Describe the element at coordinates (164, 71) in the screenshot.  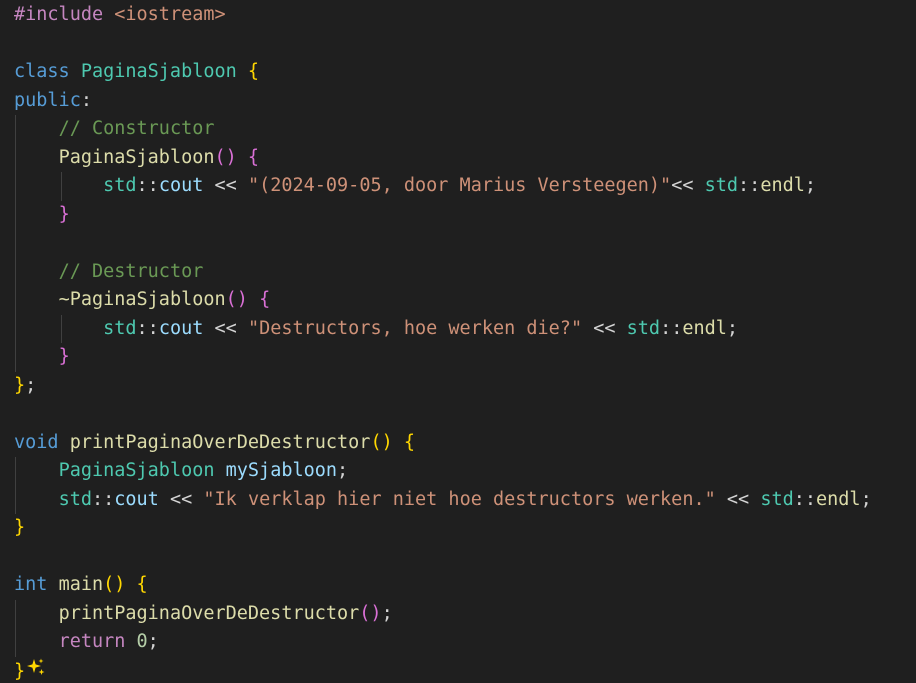
I see `type-token: PaginaSjabloon` at that location.